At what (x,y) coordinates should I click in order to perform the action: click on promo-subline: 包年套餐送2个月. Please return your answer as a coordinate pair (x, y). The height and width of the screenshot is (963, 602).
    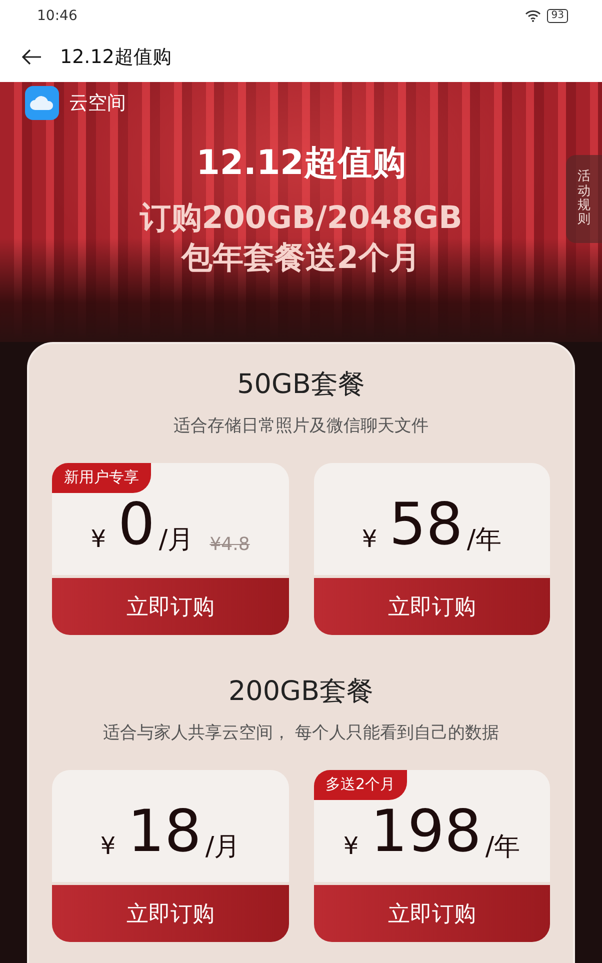
    Looking at the image, I should click on (301, 258).